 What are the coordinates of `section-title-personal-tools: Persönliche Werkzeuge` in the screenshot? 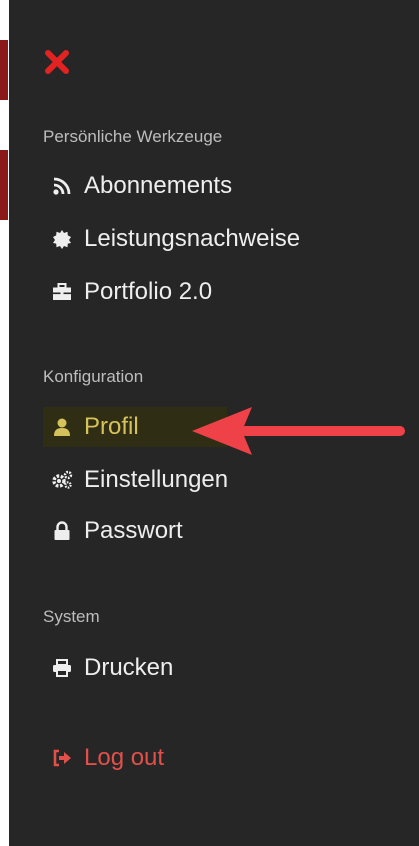 It's located at (133, 136).